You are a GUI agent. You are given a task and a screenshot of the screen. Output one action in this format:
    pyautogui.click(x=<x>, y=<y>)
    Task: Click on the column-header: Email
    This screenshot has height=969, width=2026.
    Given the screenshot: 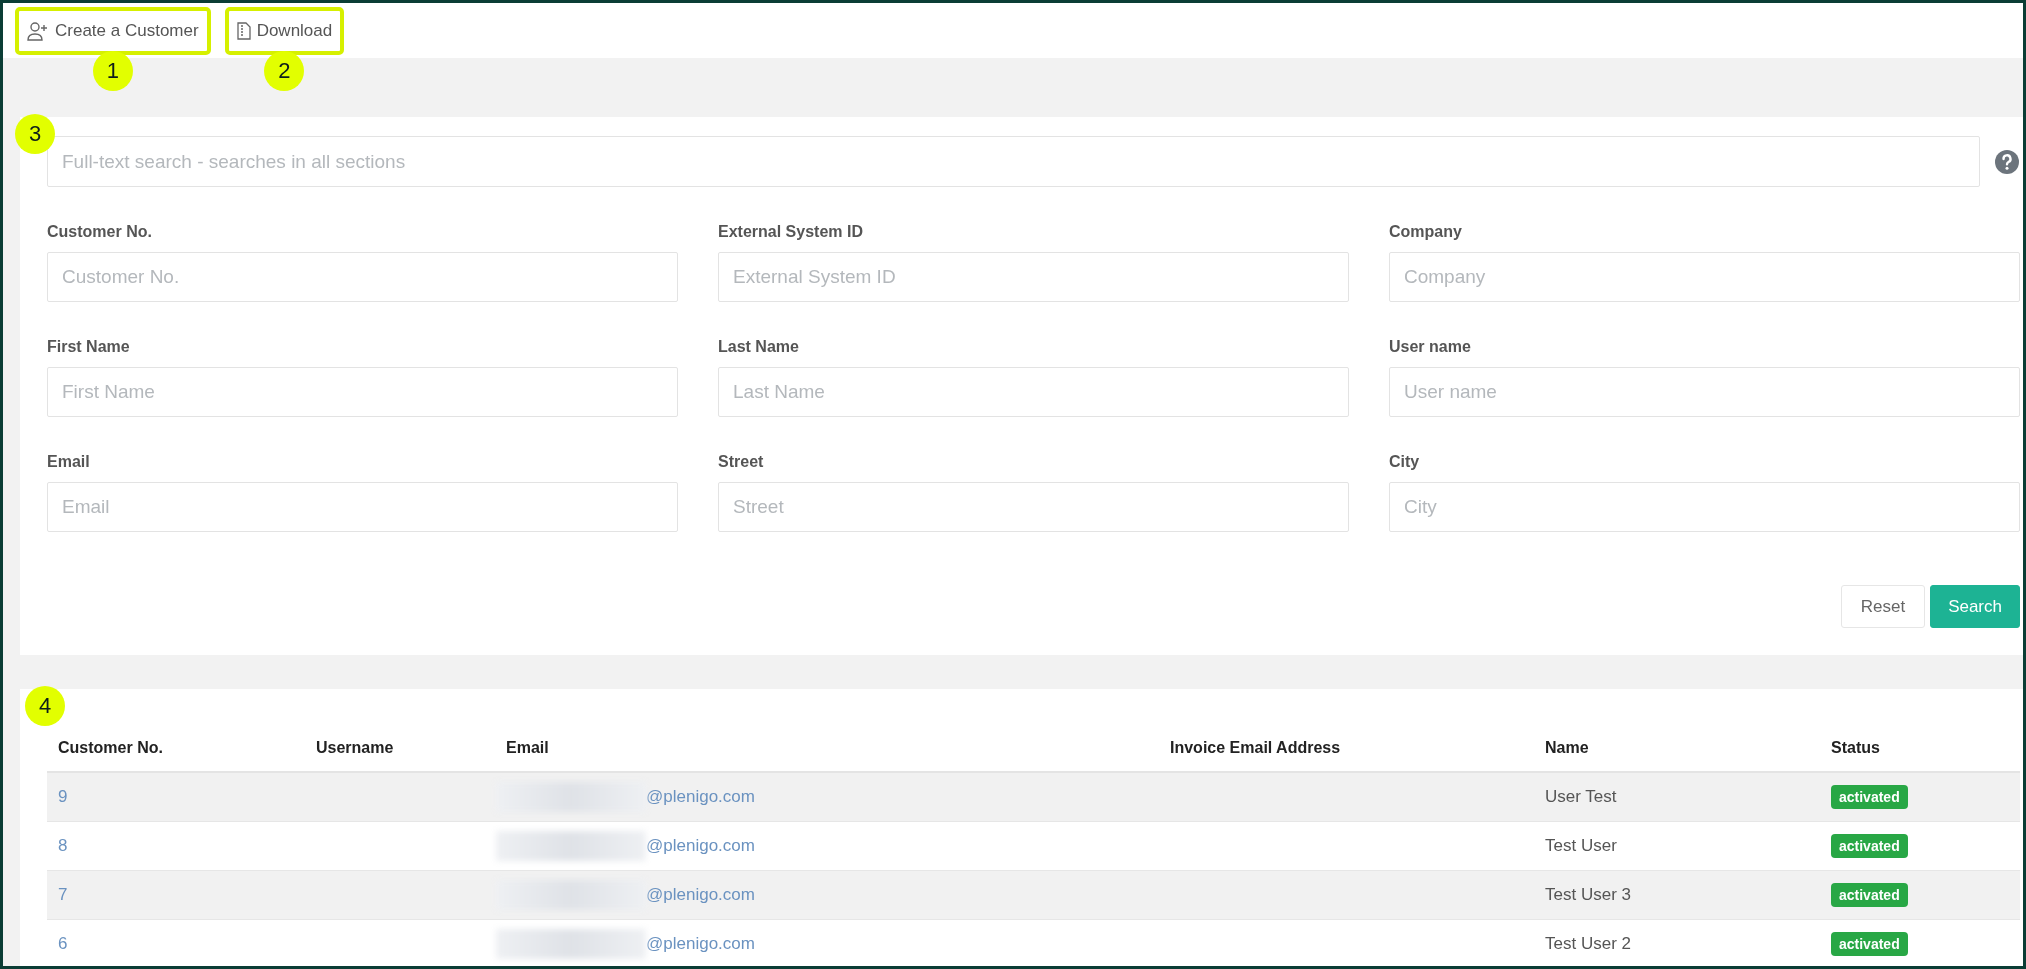 What is the action you would take?
    pyautogui.click(x=527, y=747)
    